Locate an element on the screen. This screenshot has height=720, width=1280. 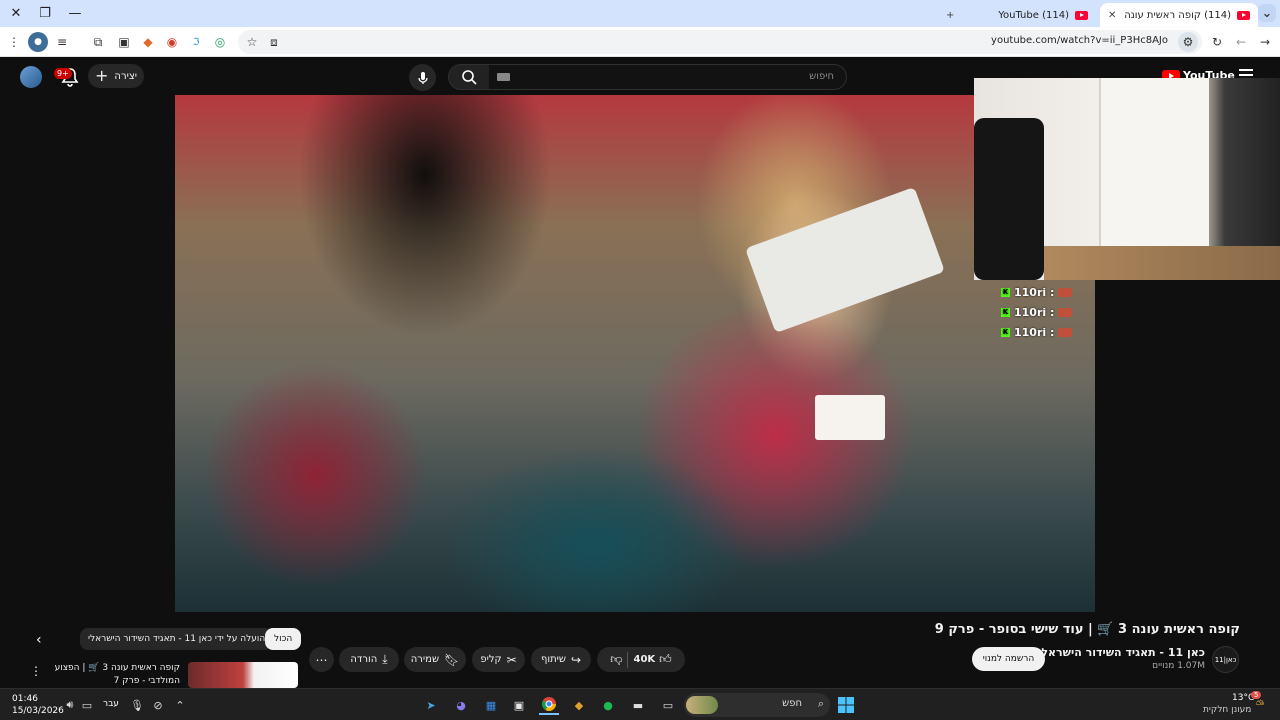
taskbar-search-text: חפש is located at coordinates (792, 703).